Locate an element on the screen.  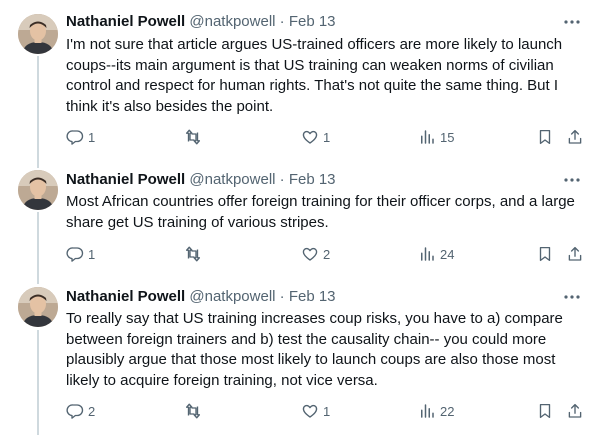
like-count: 2 is located at coordinates (327, 254).